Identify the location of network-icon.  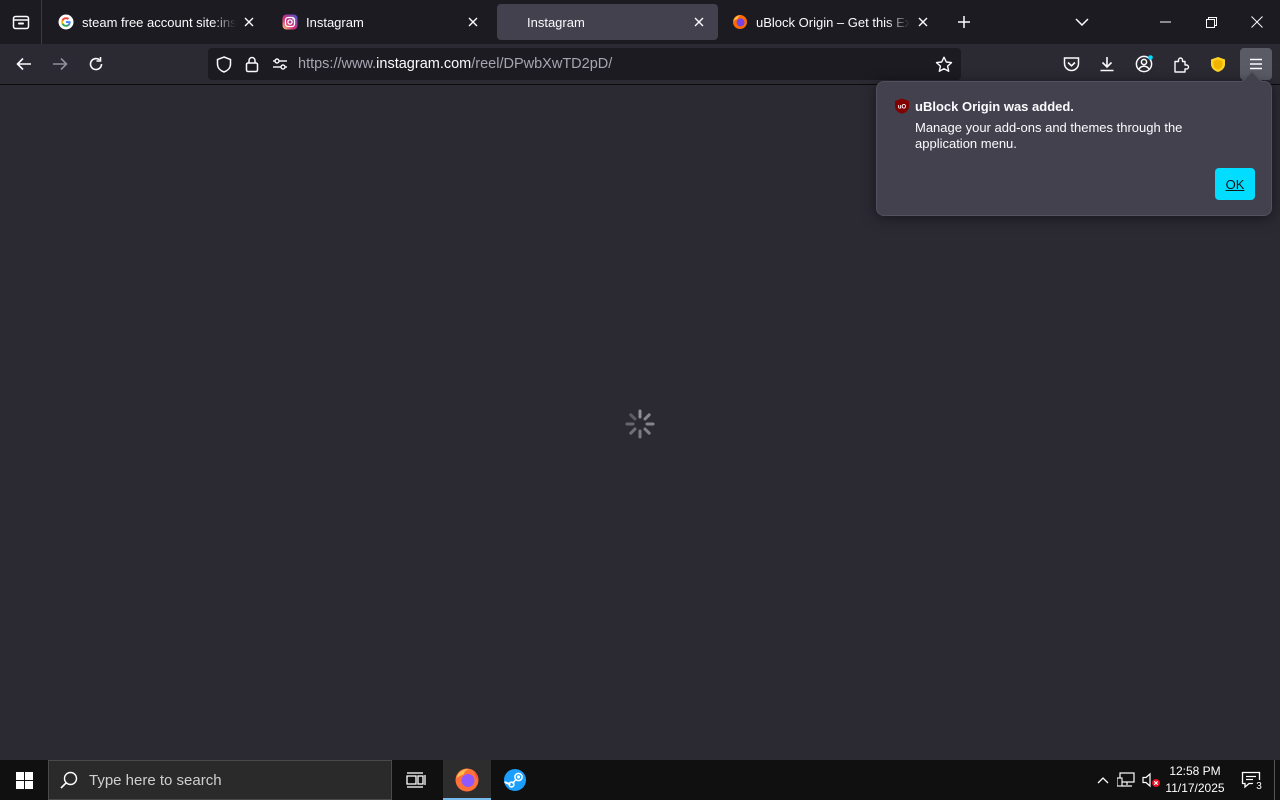
(1126, 779).